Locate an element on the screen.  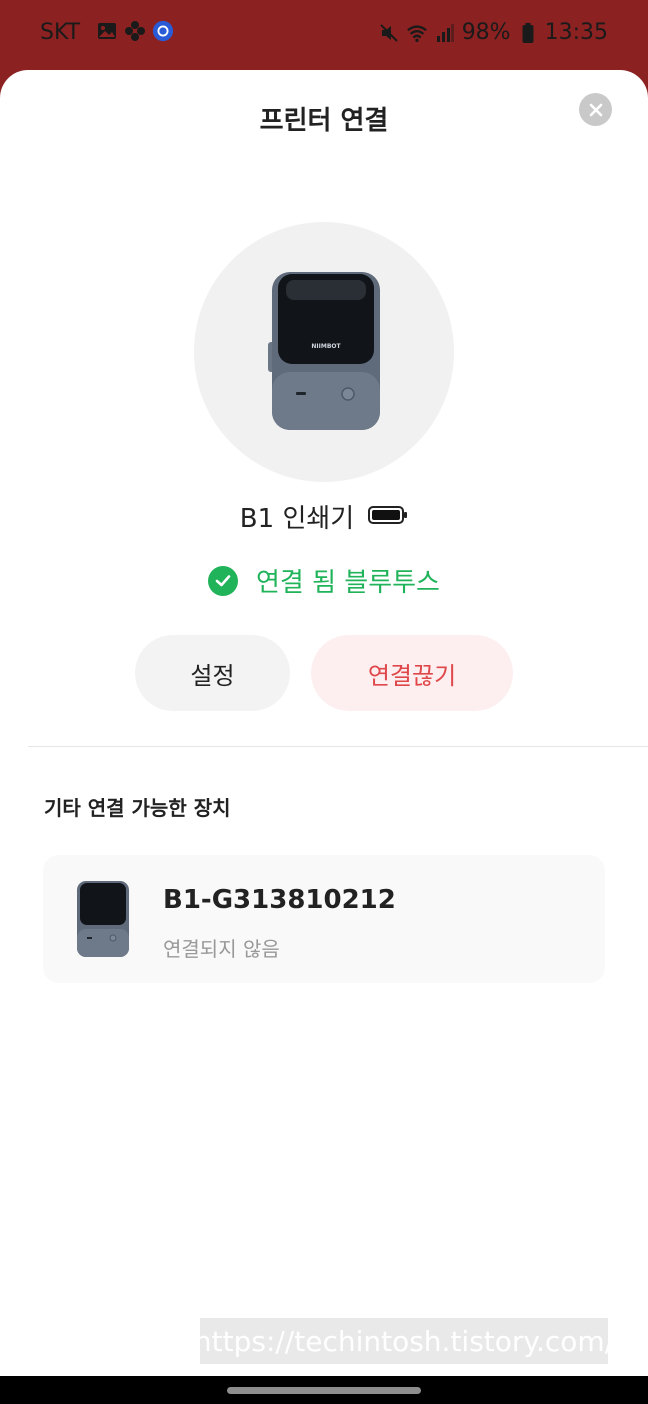
device-list-item: B1-G313810212 연결되지 않음 is located at coordinates (324, 919).